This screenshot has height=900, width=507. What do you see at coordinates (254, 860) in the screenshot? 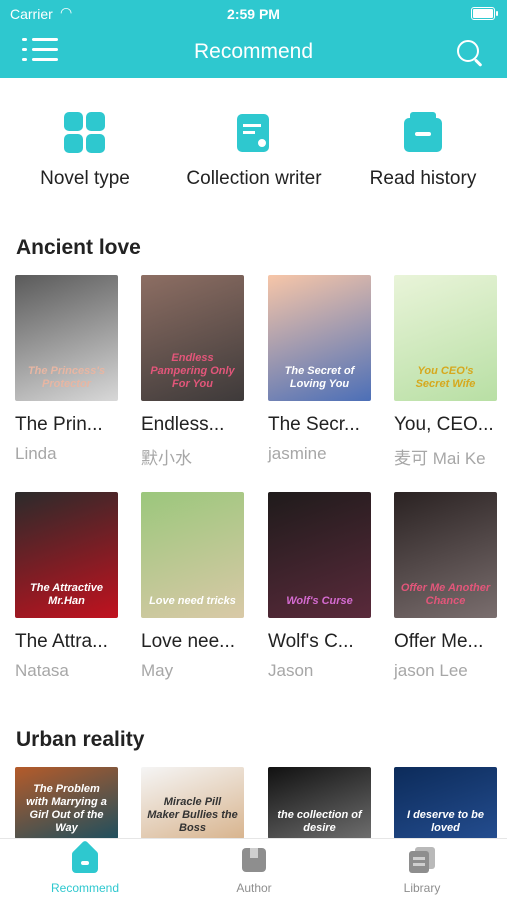
I see `author-icon` at bounding box center [254, 860].